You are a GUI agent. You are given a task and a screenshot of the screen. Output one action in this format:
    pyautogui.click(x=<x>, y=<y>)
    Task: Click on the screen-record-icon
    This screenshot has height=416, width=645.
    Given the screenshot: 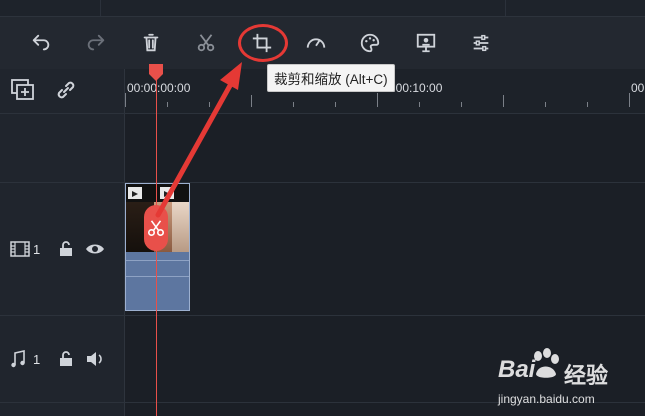 What is the action you would take?
    pyautogui.click(x=426, y=43)
    